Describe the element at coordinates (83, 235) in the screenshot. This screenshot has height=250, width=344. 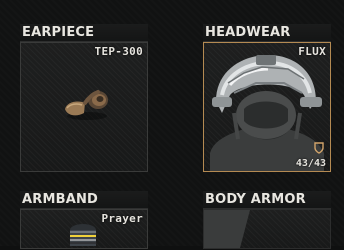
I see `armband-icon` at that location.